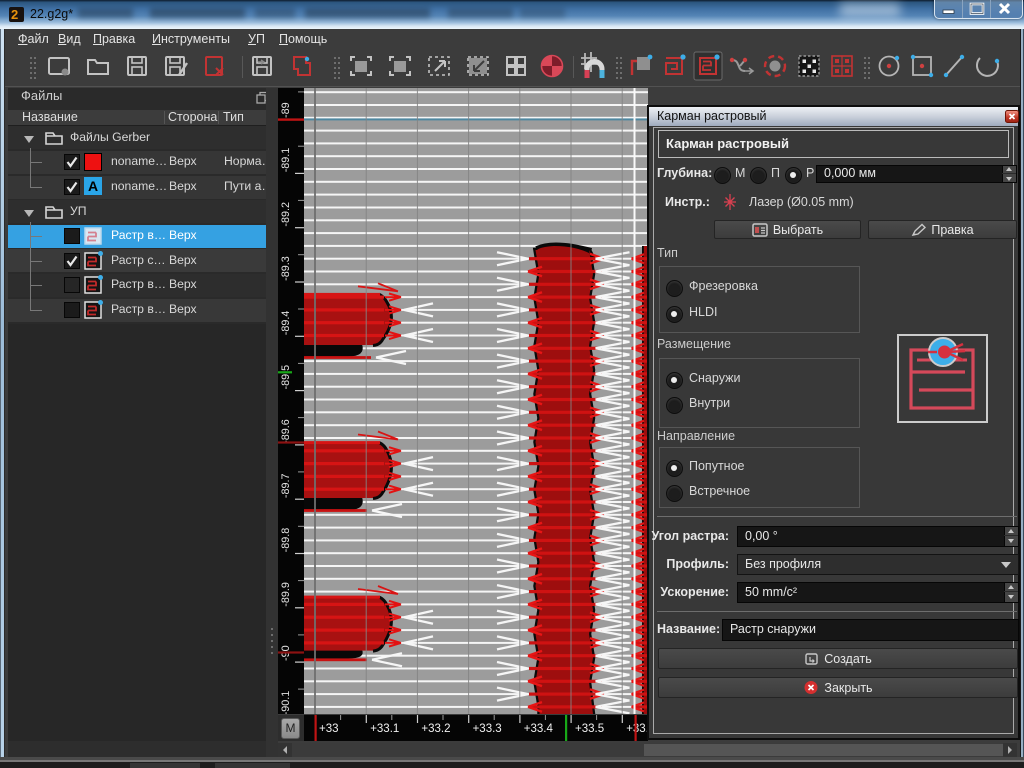  Describe the element at coordinates (286, 268) in the screenshot. I see `svg-text: -89.3` at that location.